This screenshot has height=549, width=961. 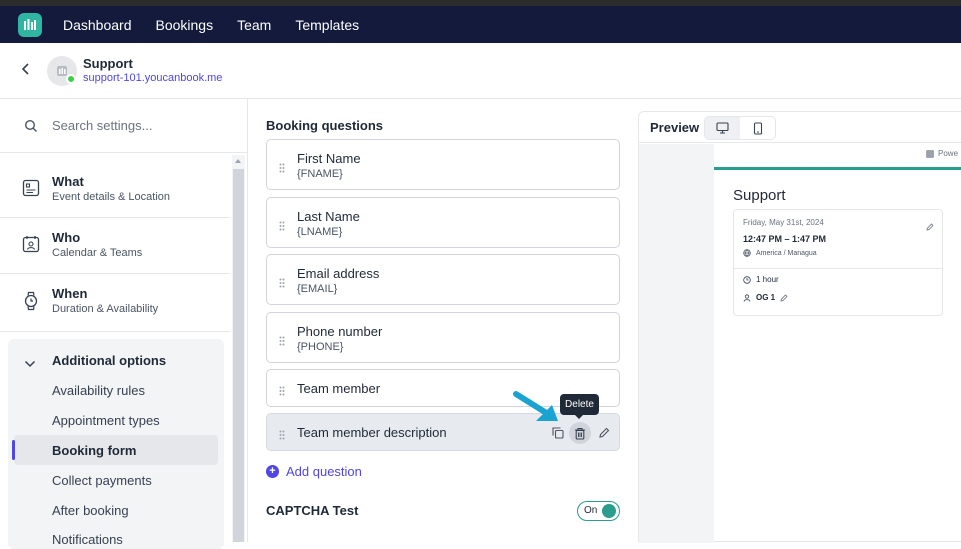 What do you see at coordinates (340, 331) in the screenshot?
I see `question-label: Phone number` at bounding box center [340, 331].